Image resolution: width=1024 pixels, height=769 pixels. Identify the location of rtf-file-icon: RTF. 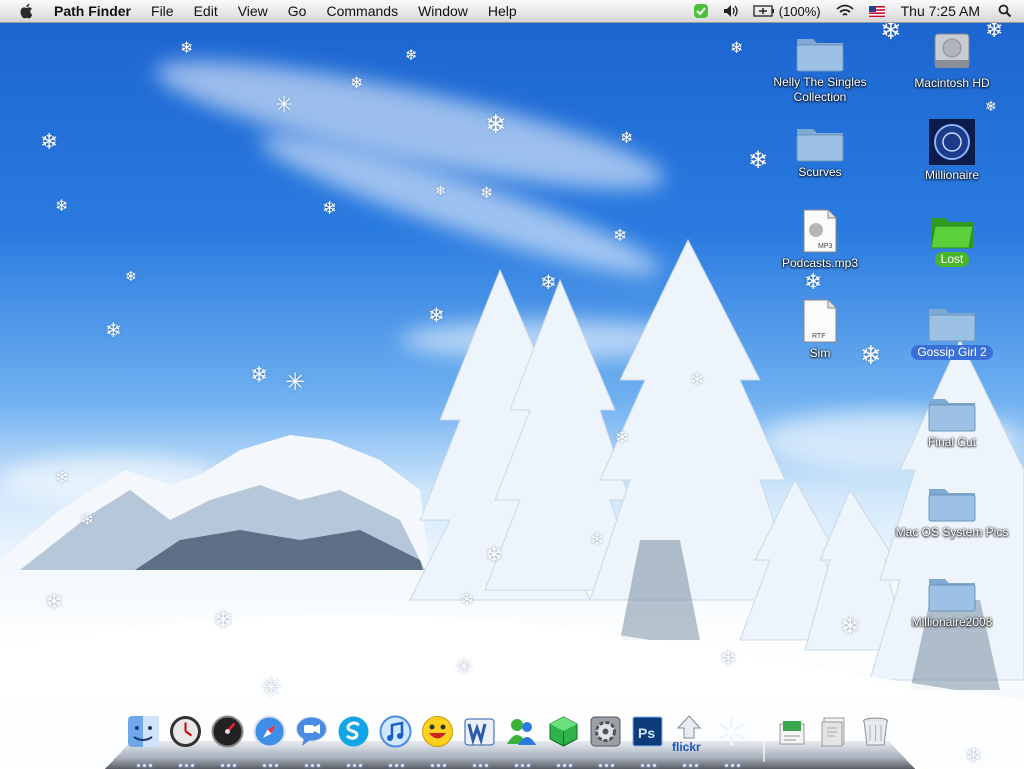
(820, 321).